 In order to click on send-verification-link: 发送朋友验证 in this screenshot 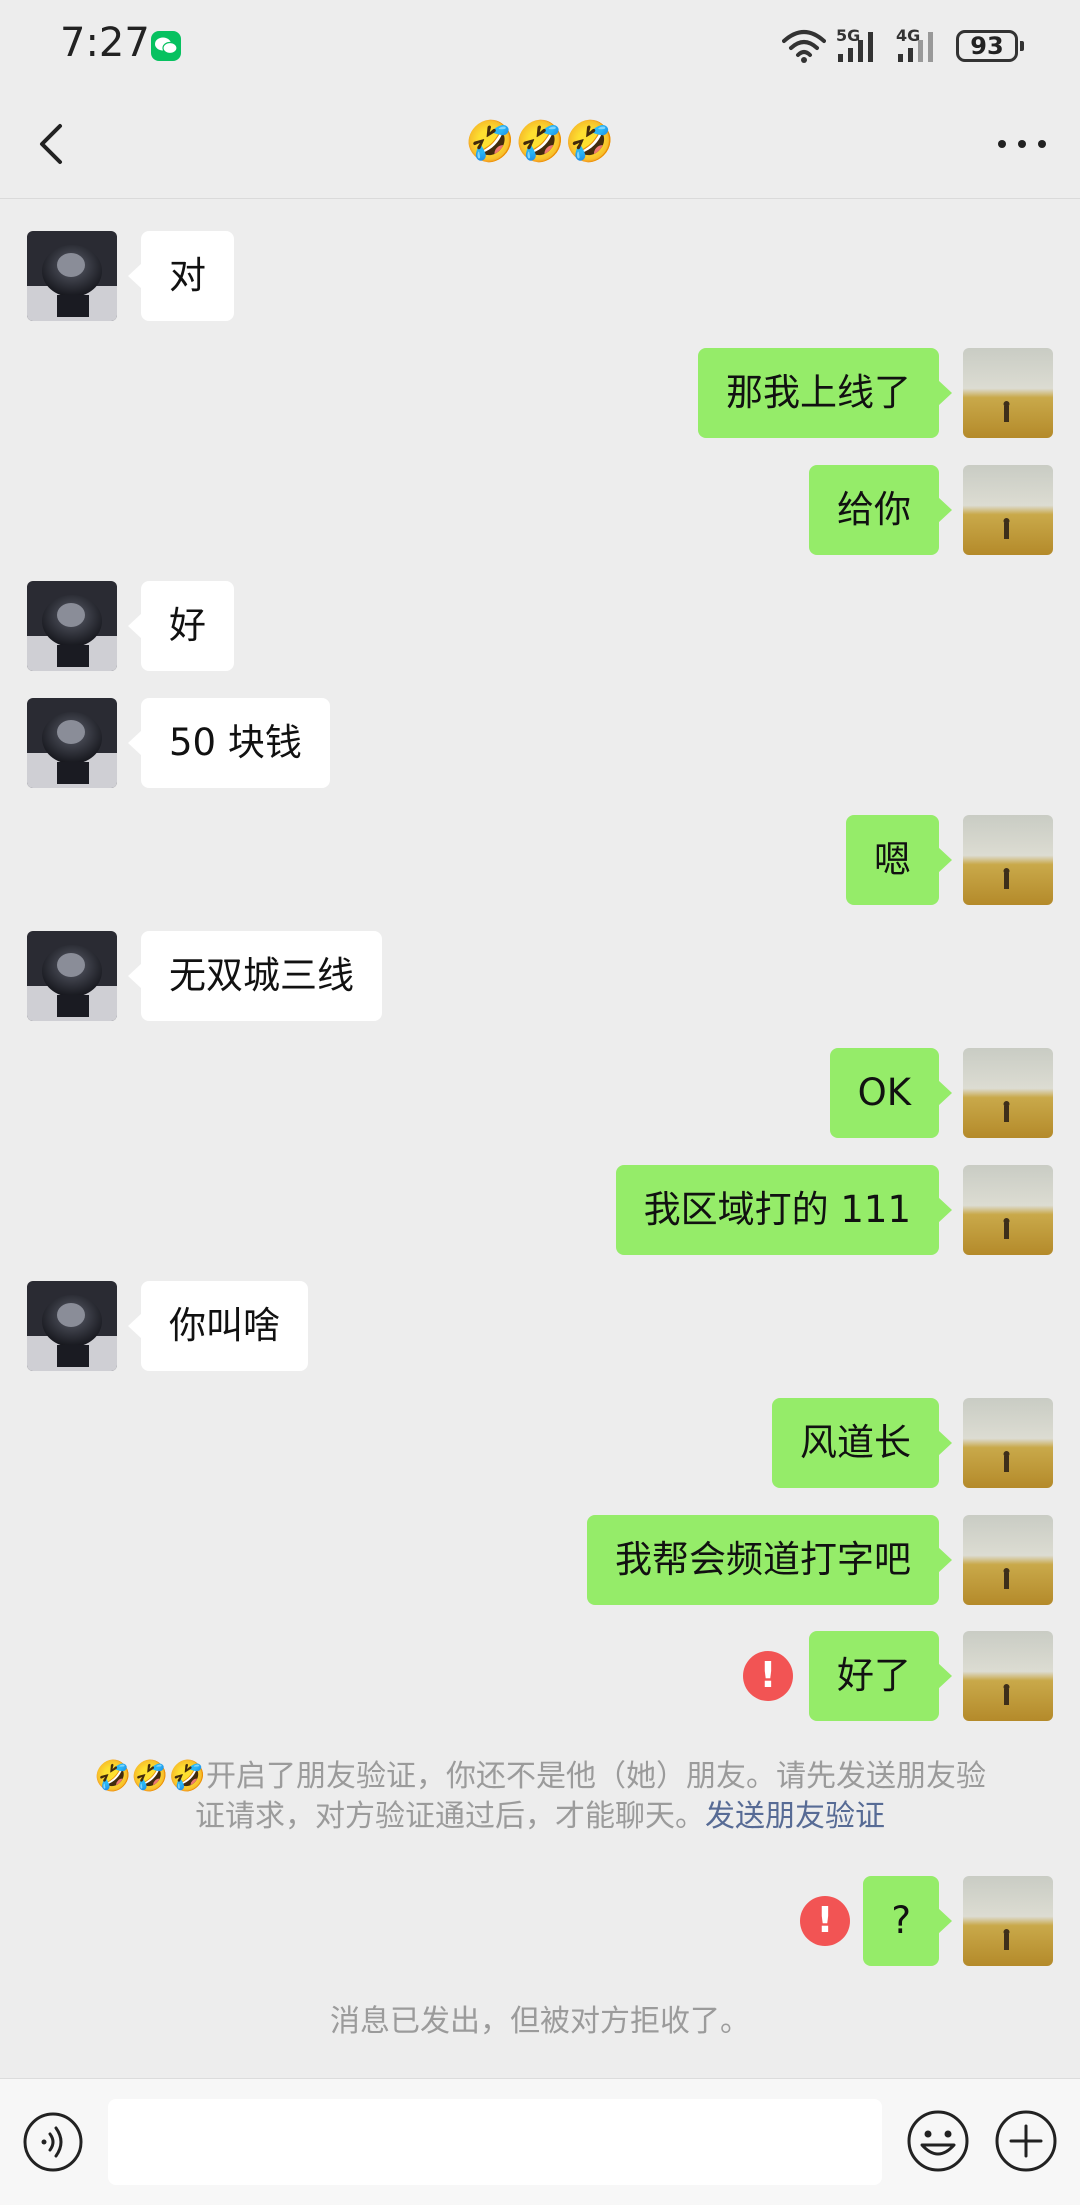, I will do `click(795, 1816)`.